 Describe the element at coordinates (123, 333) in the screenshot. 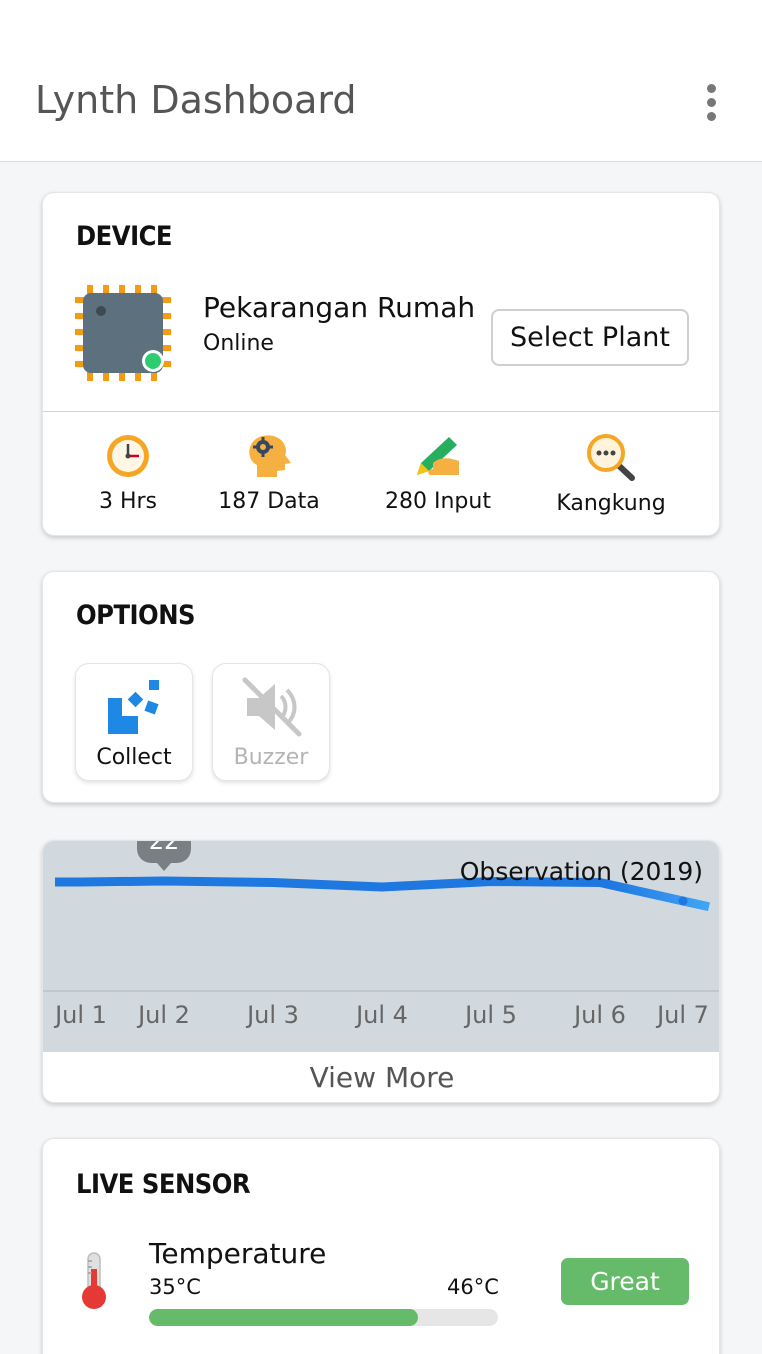

I see `chip-icon` at that location.